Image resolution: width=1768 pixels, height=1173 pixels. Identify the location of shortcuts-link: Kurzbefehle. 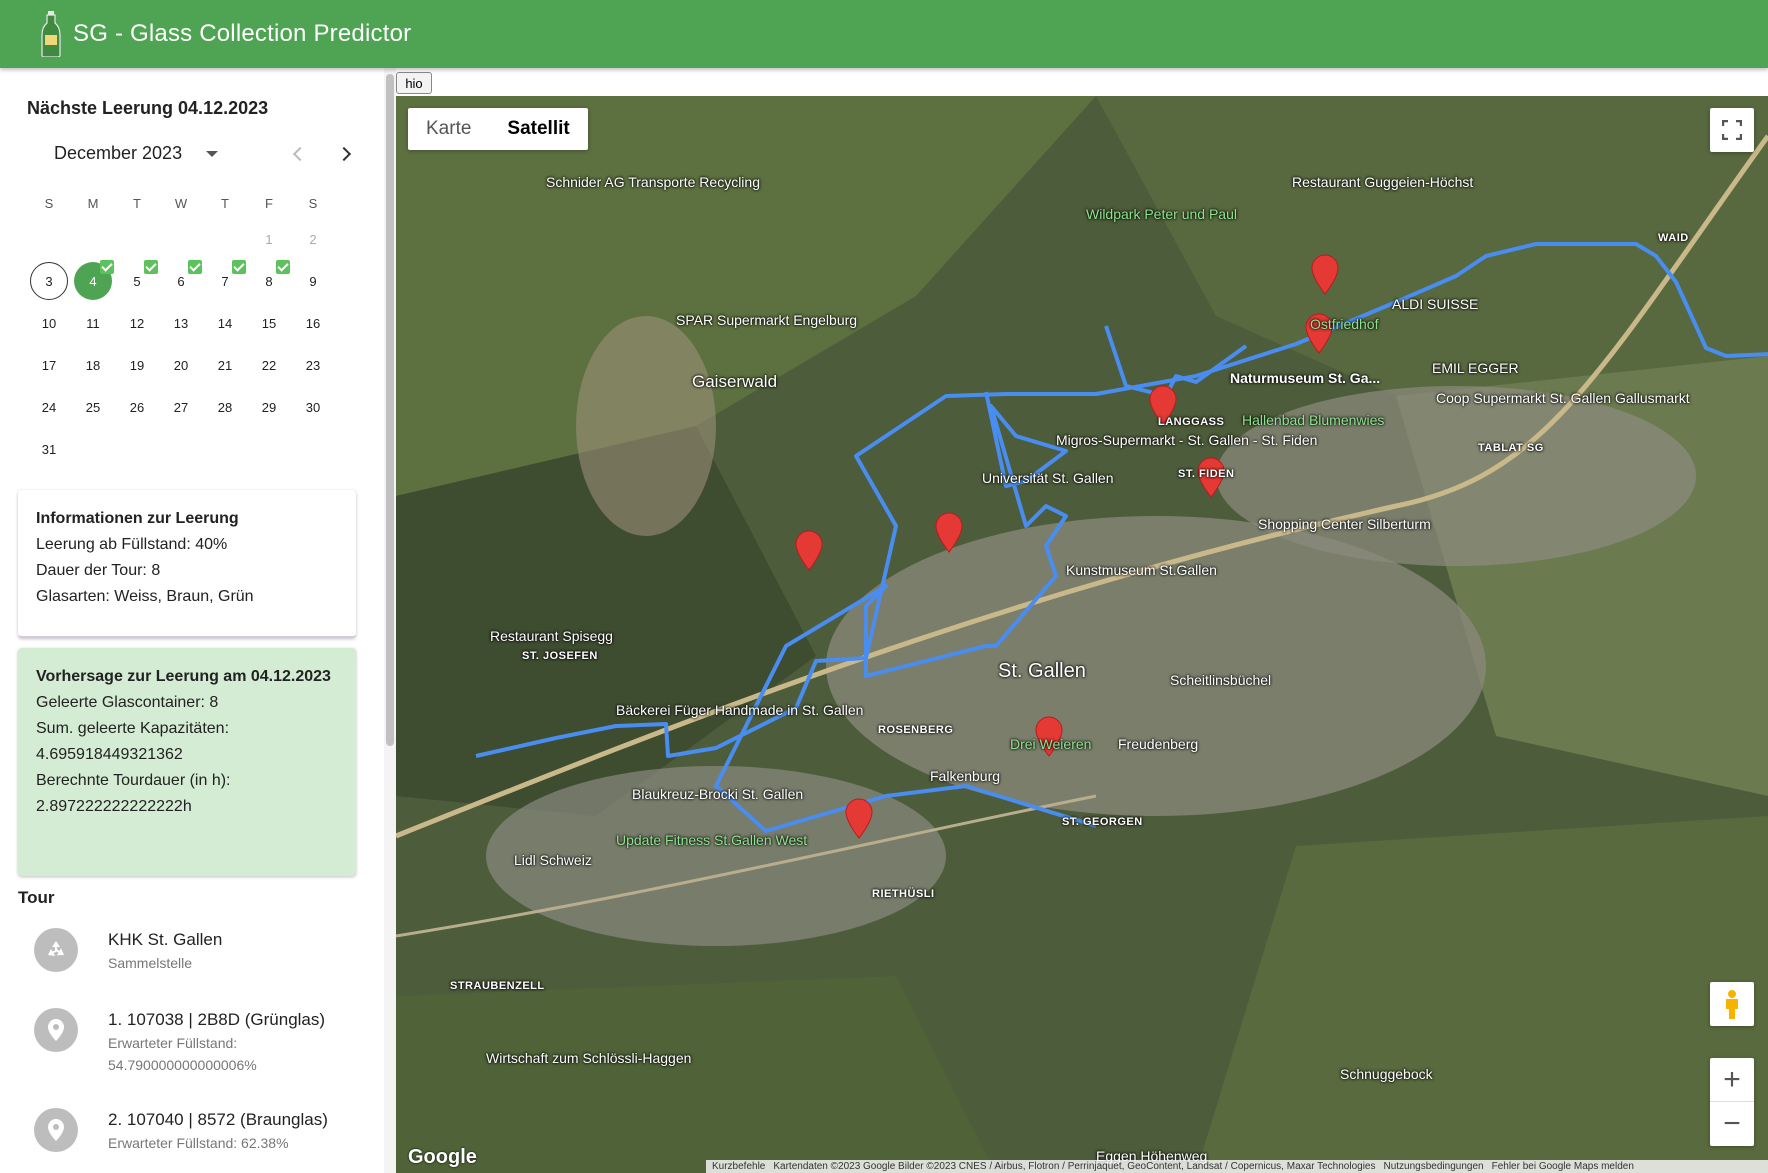
(738, 1166).